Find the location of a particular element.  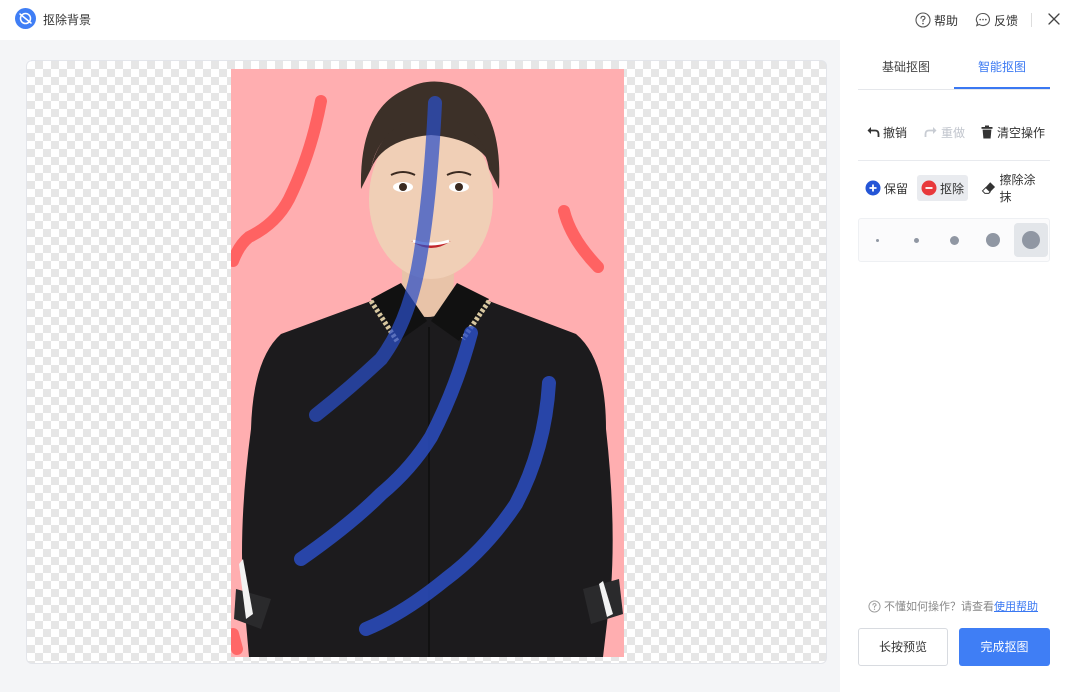

remove-mode-button: 抠除 is located at coordinates (943, 188).